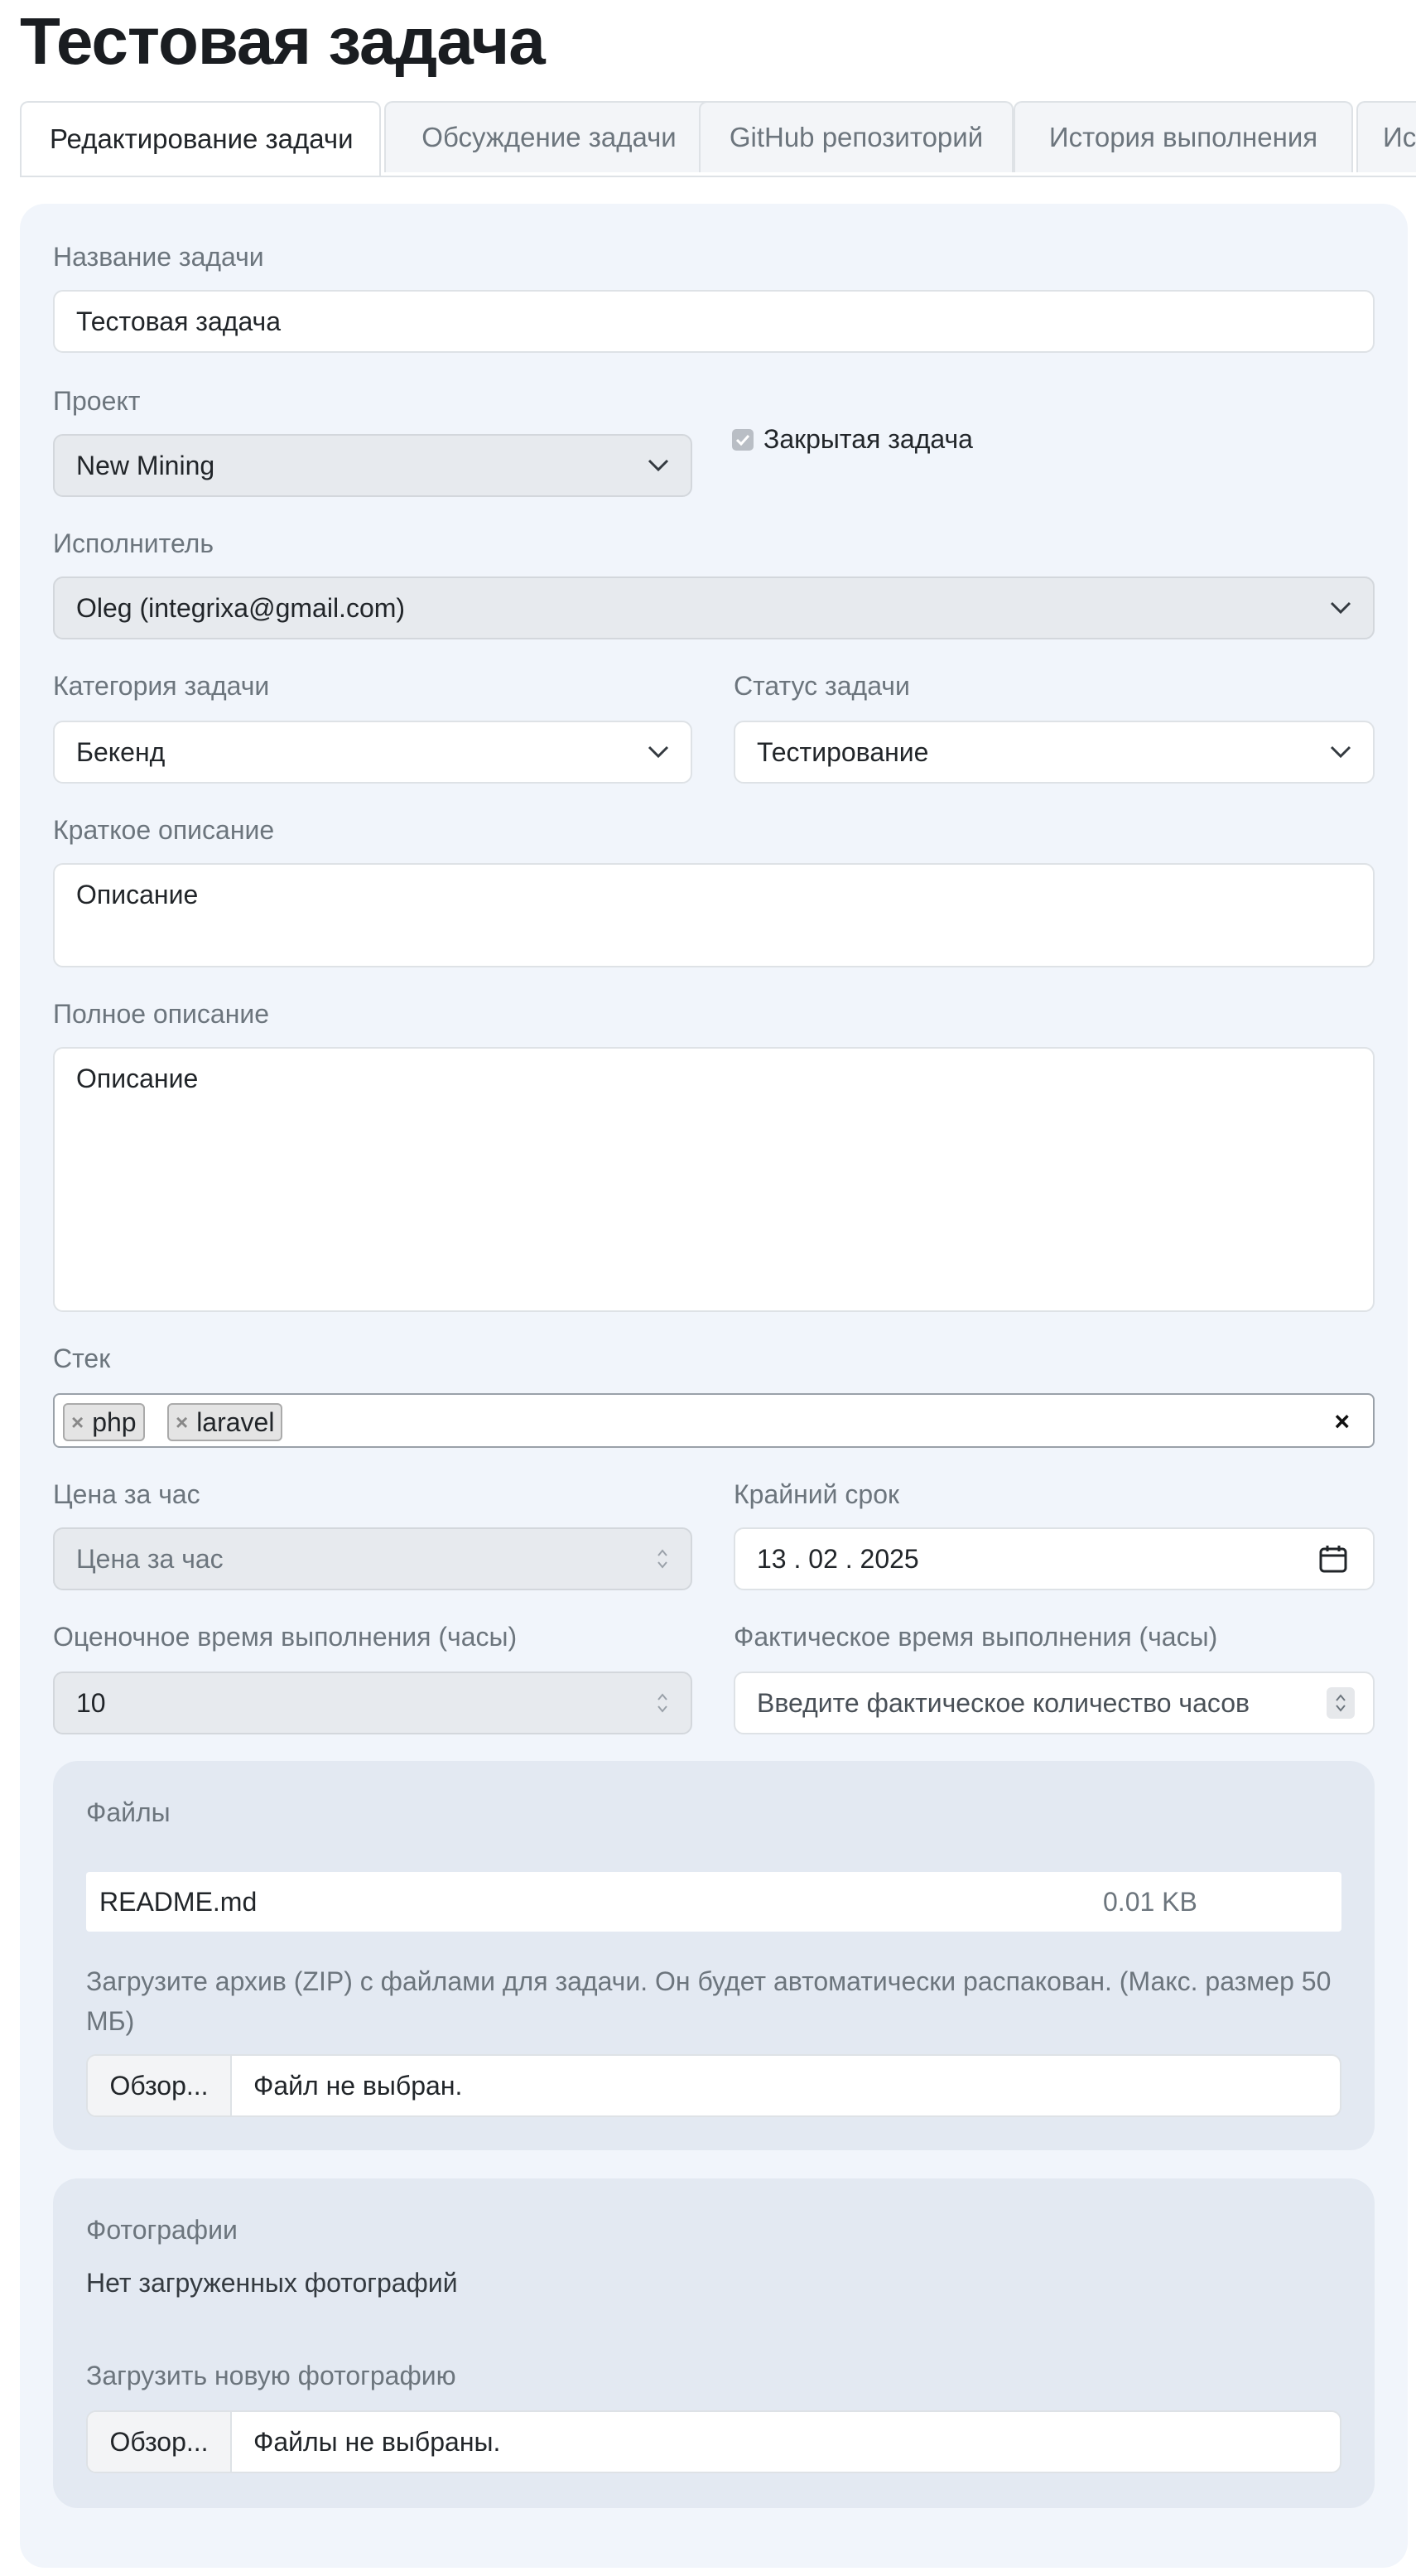 The image size is (1416, 2576). I want to click on full-desc-value: Описание, so click(137, 1078).